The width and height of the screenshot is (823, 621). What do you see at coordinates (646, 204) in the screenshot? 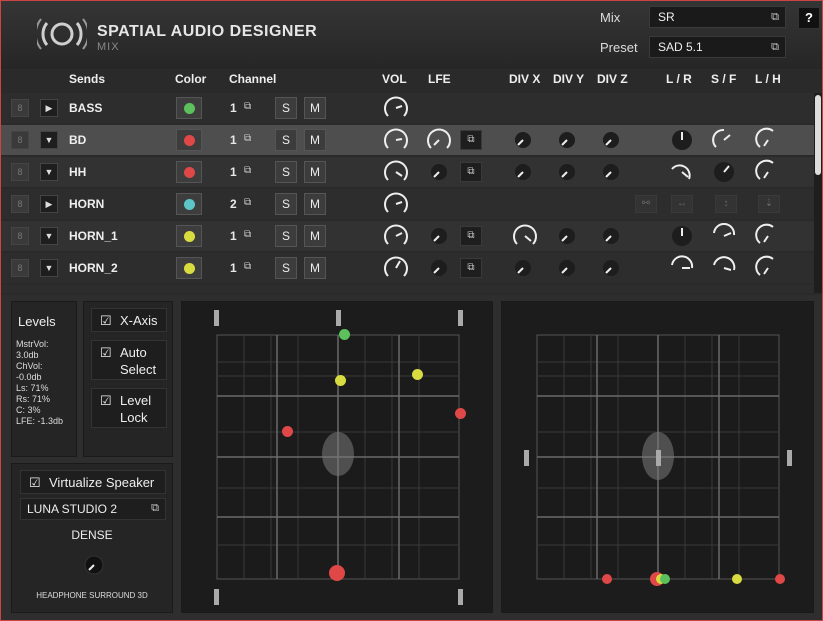
I see `link-pan-icon: ⚯` at bounding box center [646, 204].